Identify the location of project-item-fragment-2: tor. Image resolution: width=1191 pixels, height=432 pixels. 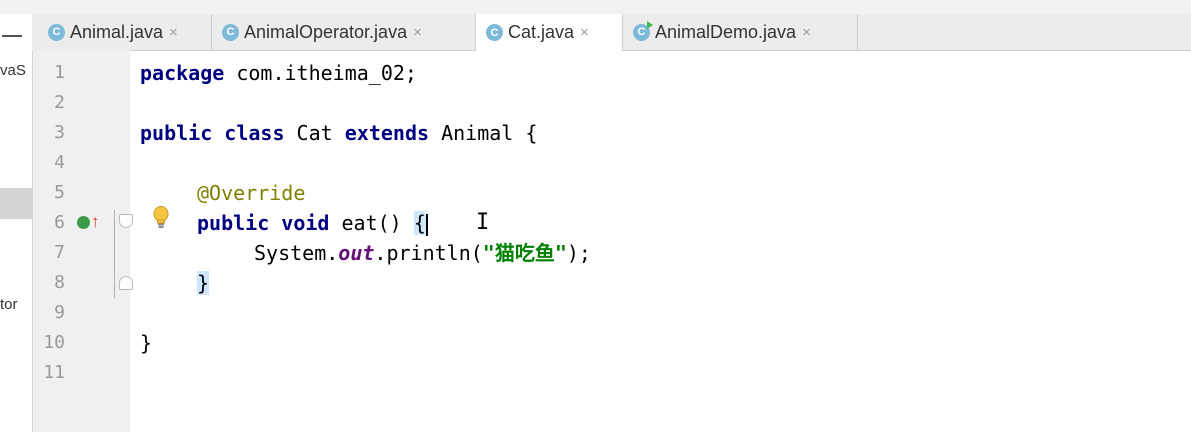
(9, 304).